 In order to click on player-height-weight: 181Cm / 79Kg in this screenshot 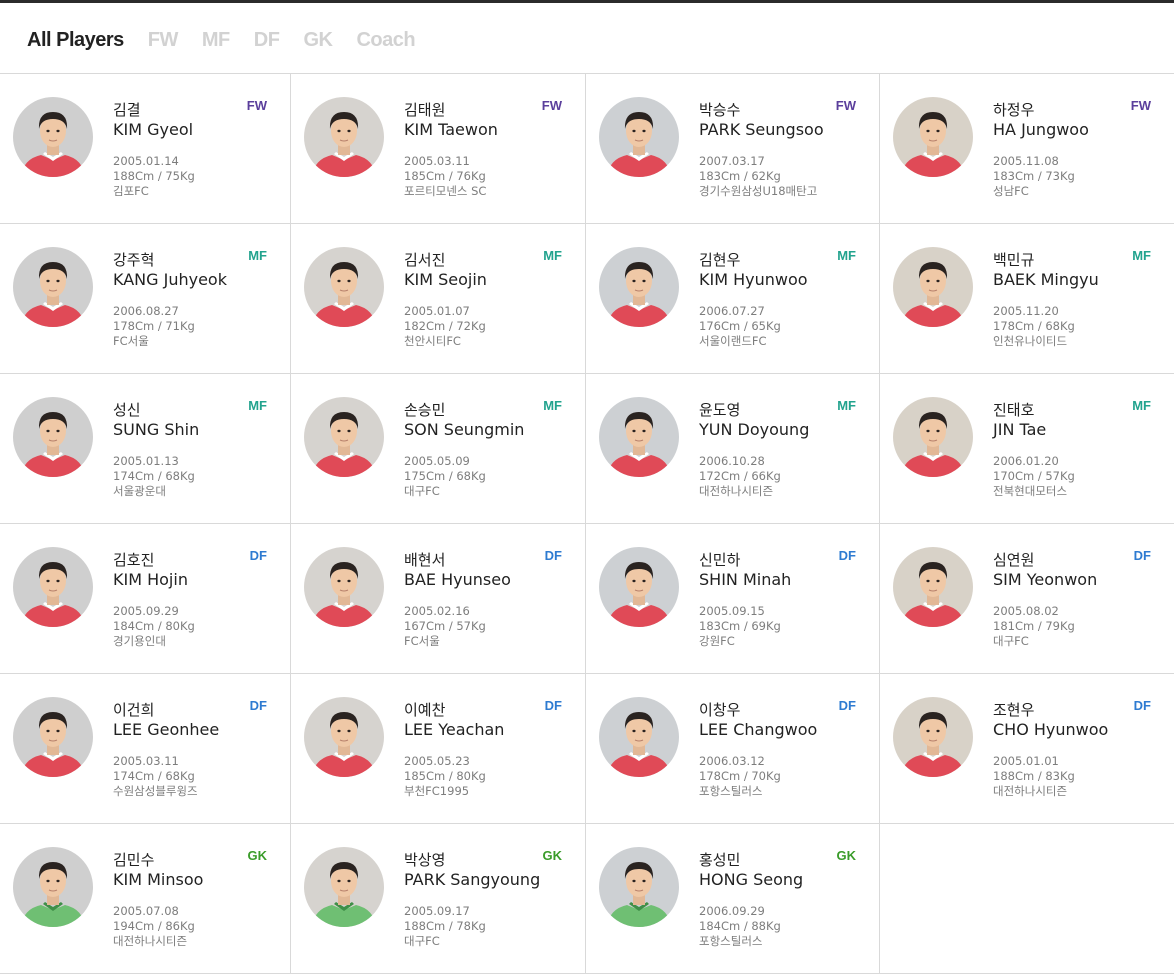, I will do `click(1034, 626)`.